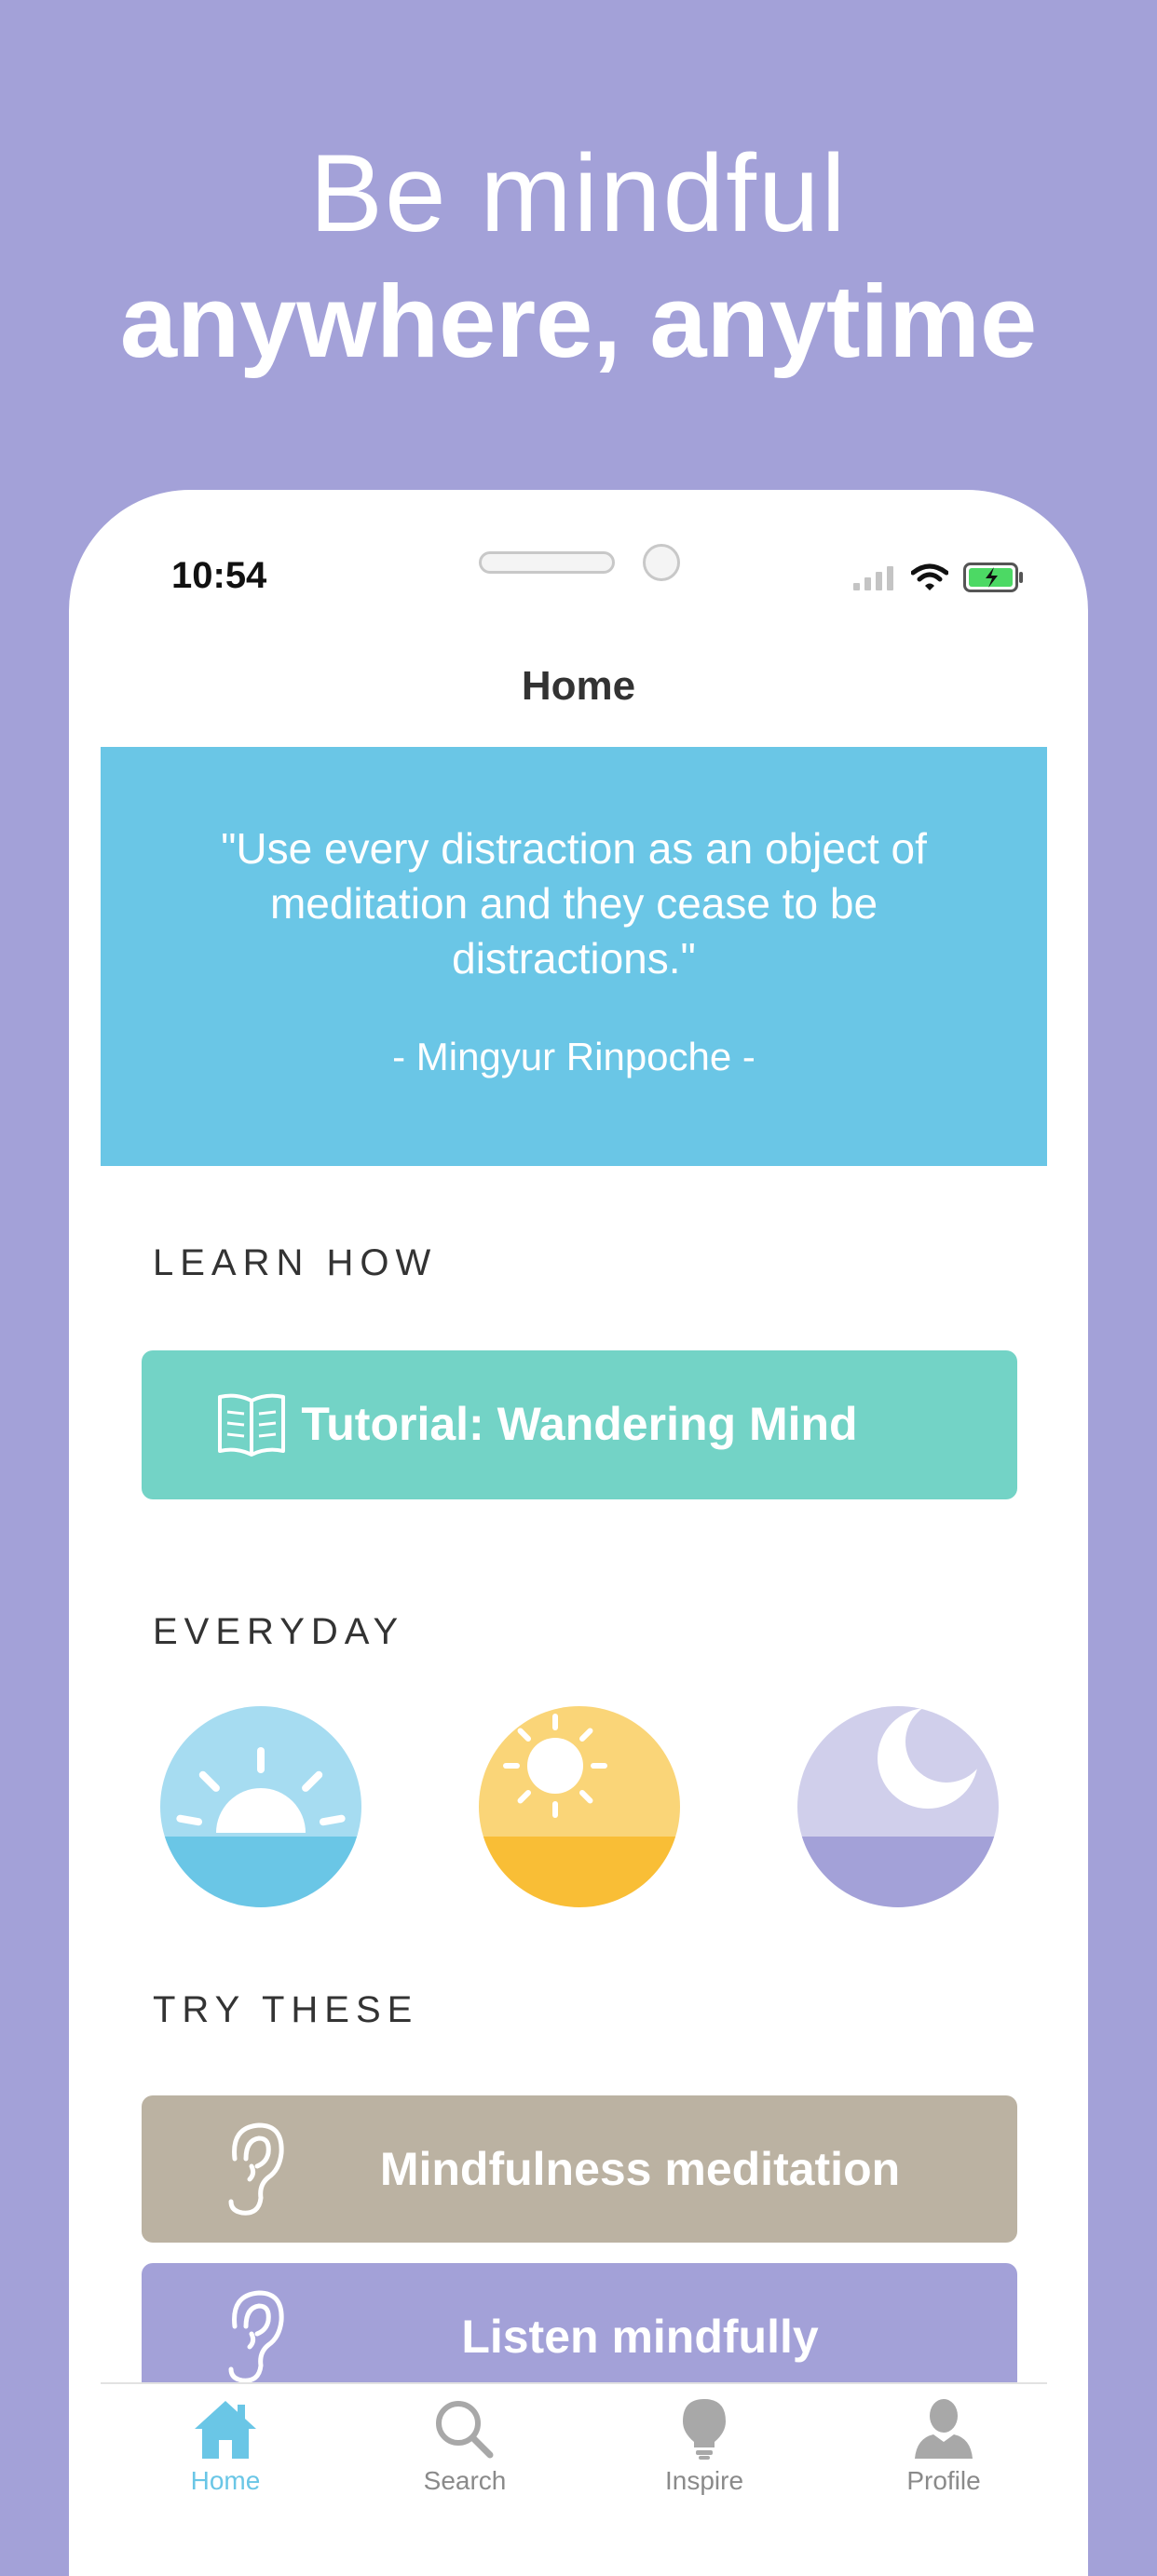 The height and width of the screenshot is (2576, 1157). I want to click on listen-mindfully-label: Listen mindfully, so click(640, 2337).